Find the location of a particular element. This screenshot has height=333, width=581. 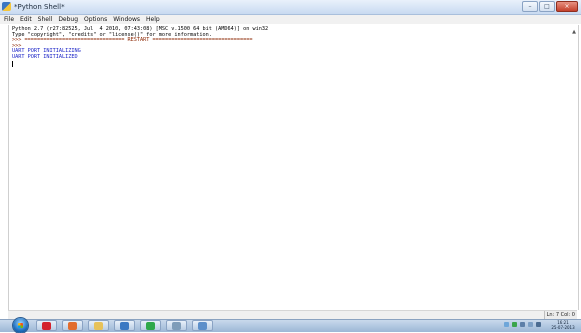

flag-icon is located at coordinates (522, 324).